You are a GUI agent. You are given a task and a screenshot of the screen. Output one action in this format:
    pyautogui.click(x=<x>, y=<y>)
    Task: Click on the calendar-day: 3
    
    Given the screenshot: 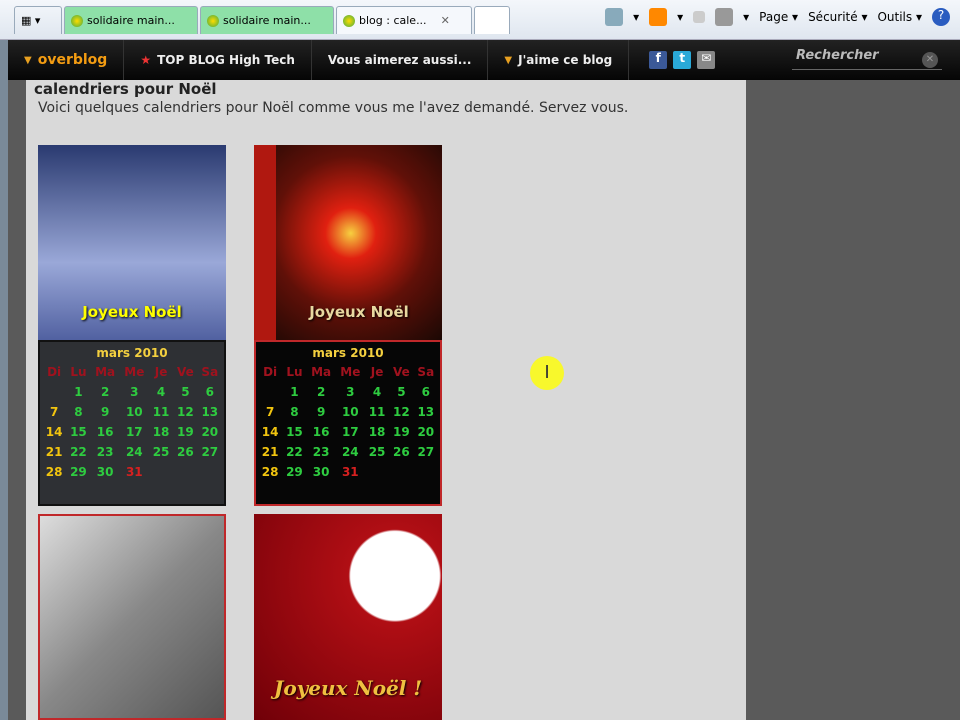 What is the action you would take?
    pyautogui.click(x=134, y=392)
    